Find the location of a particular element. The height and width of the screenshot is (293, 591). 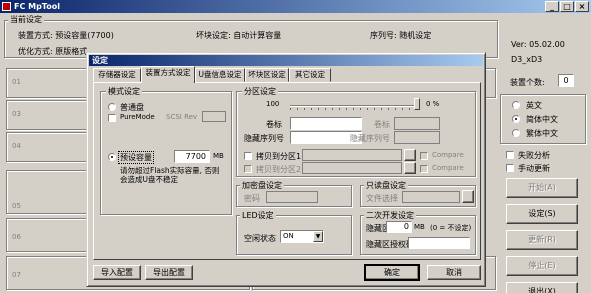

language-traditional-radio is located at coordinates (516, 133).